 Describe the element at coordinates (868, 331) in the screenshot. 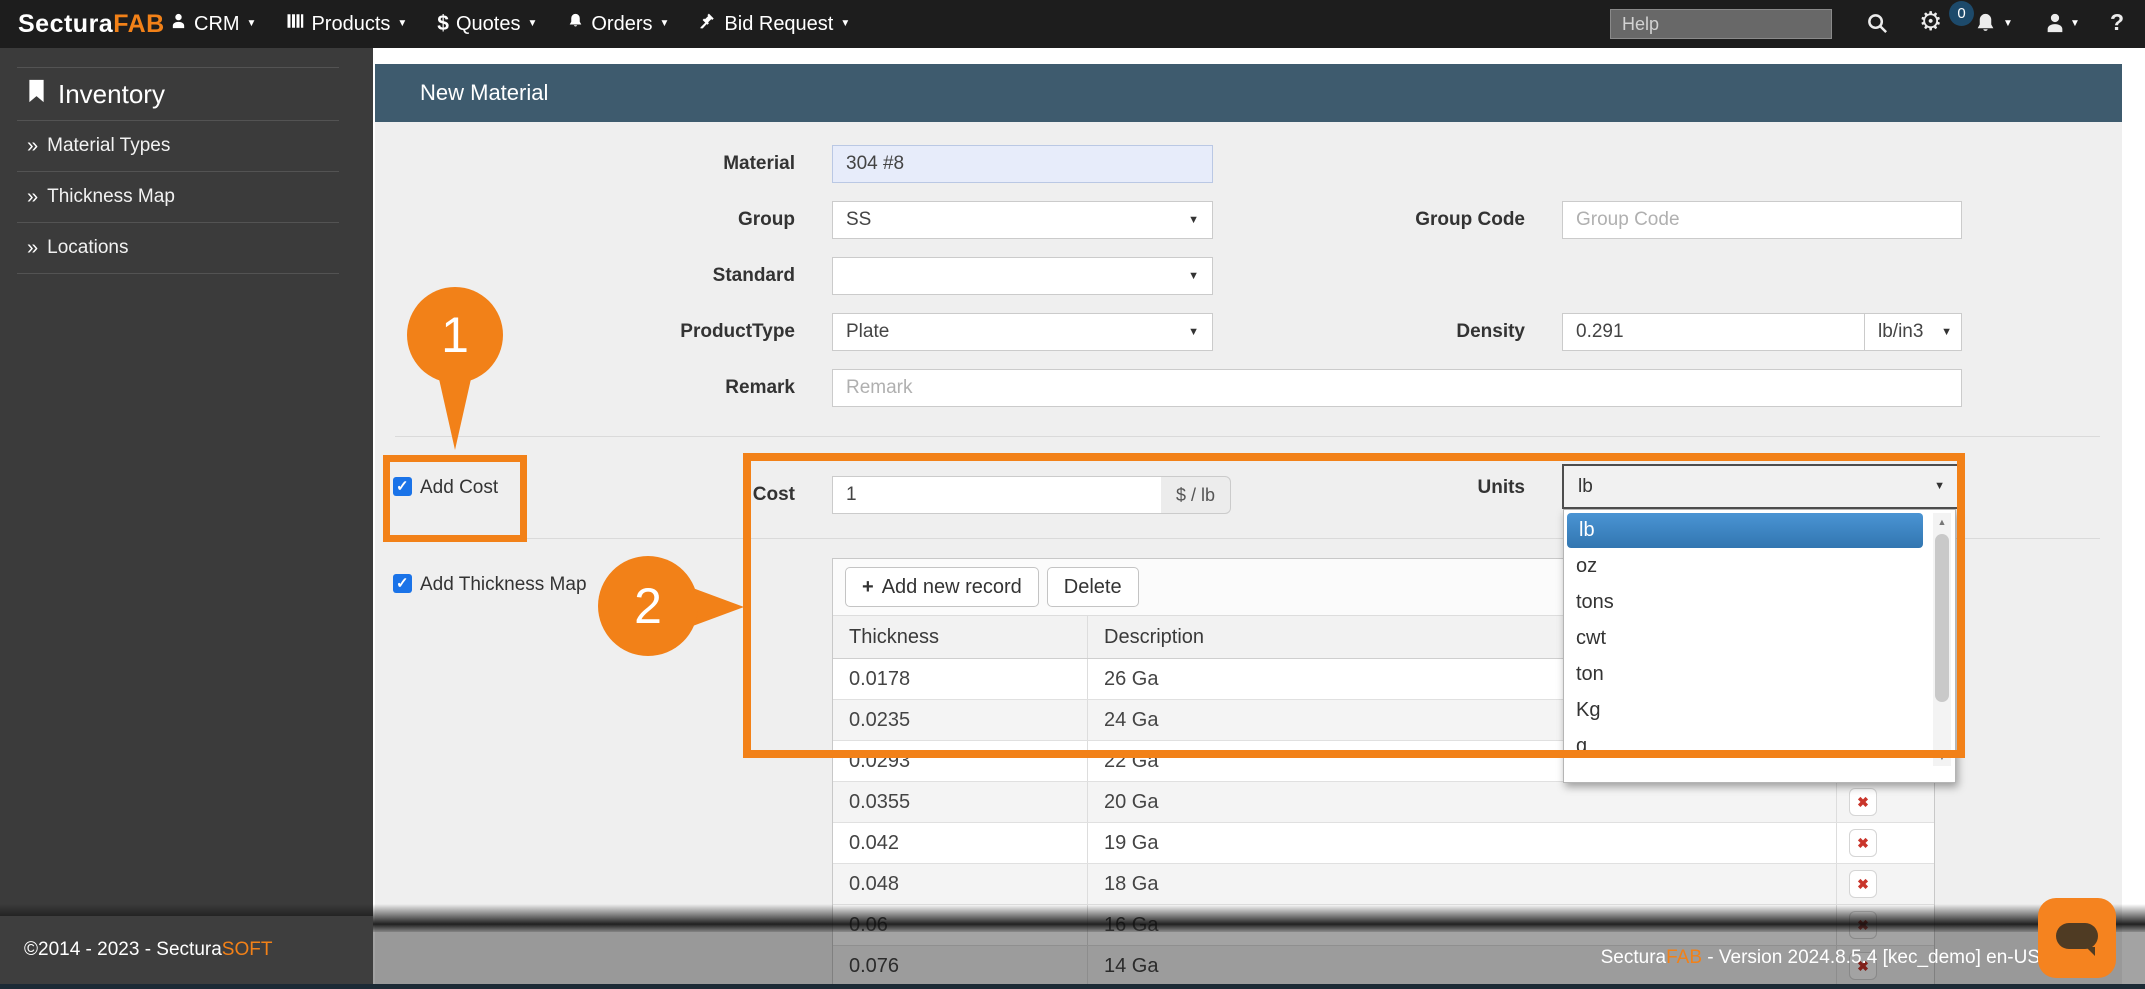

I see `product-type-select-value: Plate` at that location.